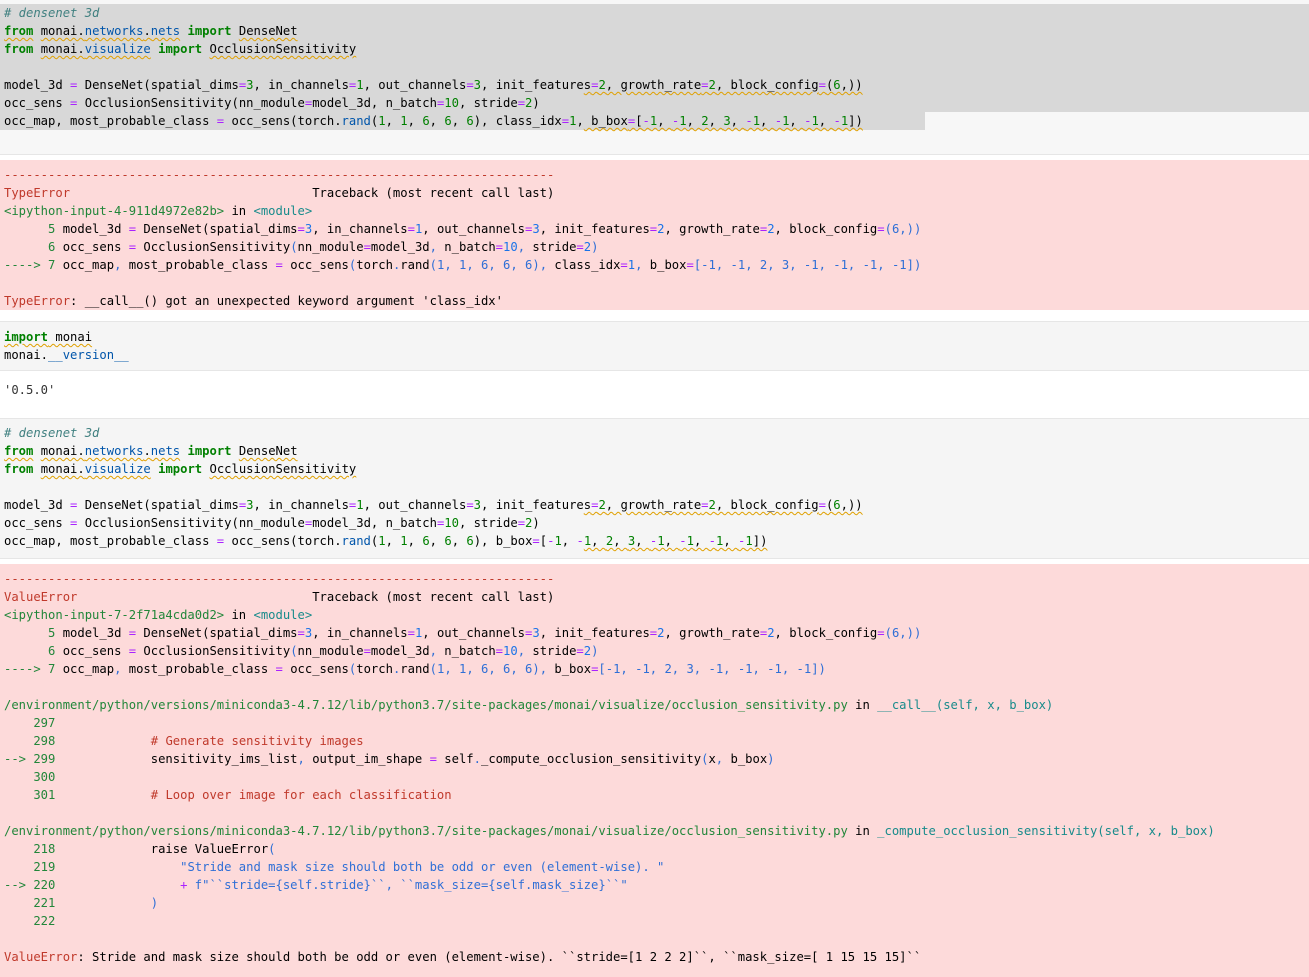  Describe the element at coordinates (654, 395) in the screenshot. I see `output-cell-2: '0.5.0'` at that location.